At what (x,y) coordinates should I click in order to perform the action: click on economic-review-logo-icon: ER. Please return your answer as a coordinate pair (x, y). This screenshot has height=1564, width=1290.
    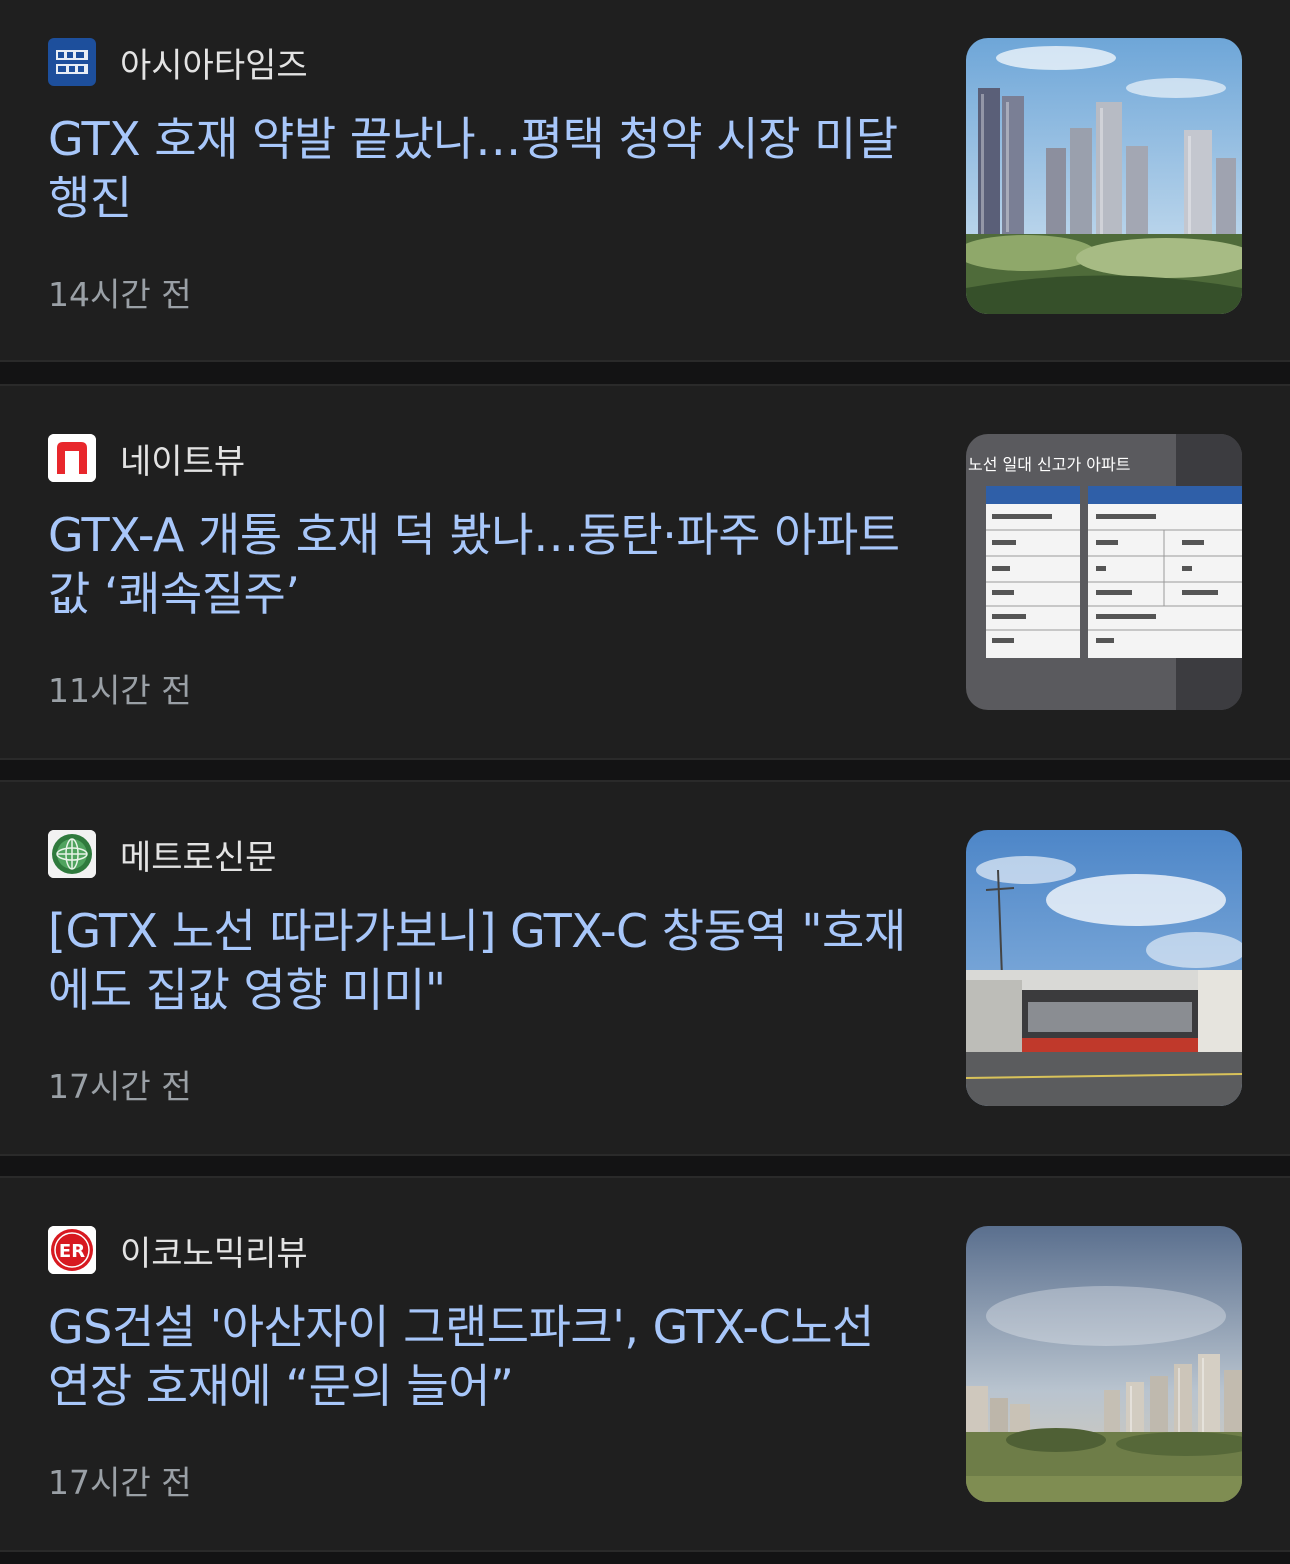
    Looking at the image, I should click on (72, 1250).